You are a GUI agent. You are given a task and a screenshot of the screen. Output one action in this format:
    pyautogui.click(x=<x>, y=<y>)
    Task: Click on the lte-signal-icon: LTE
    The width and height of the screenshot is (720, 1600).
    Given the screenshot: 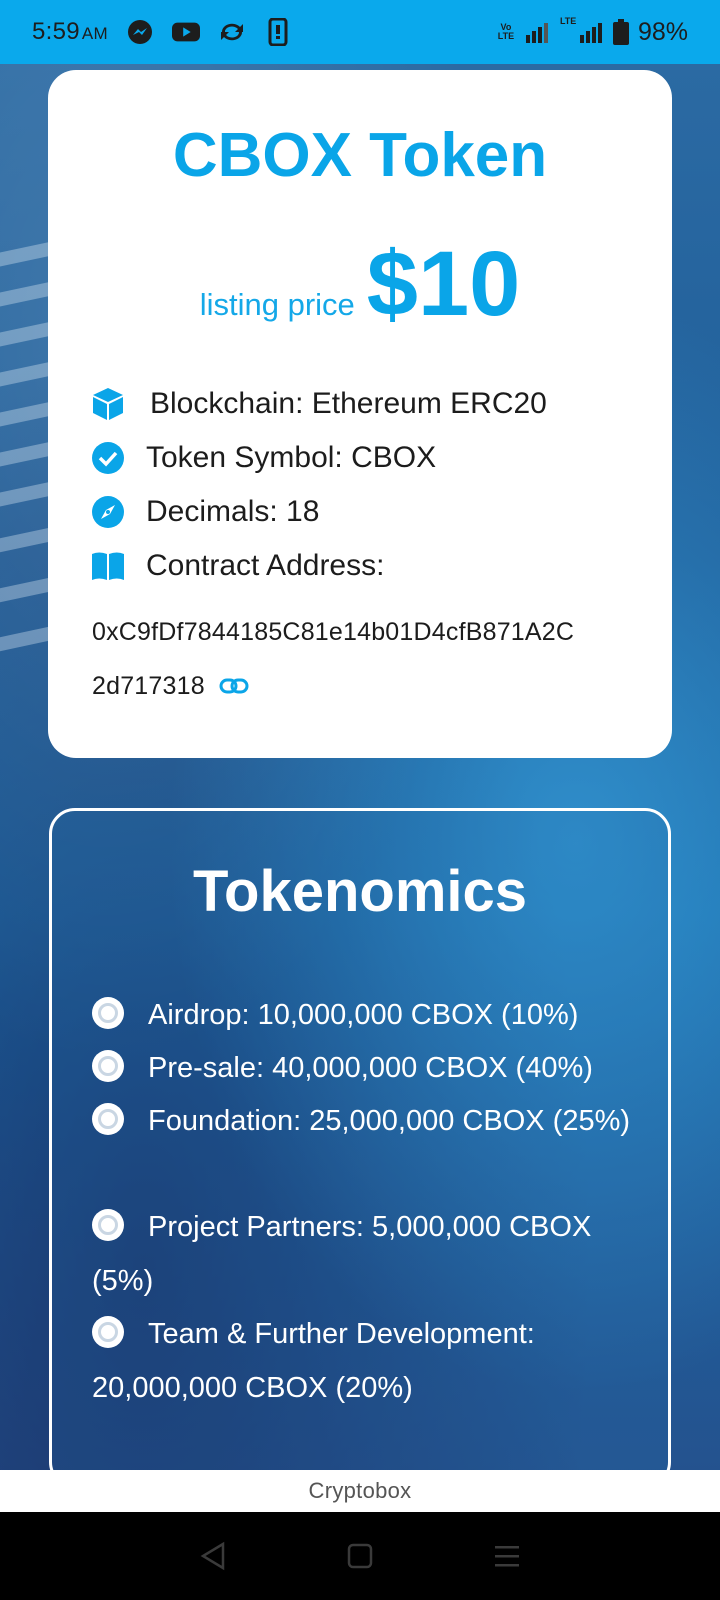 What is the action you would take?
    pyautogui.click(x=581, y=31)
    